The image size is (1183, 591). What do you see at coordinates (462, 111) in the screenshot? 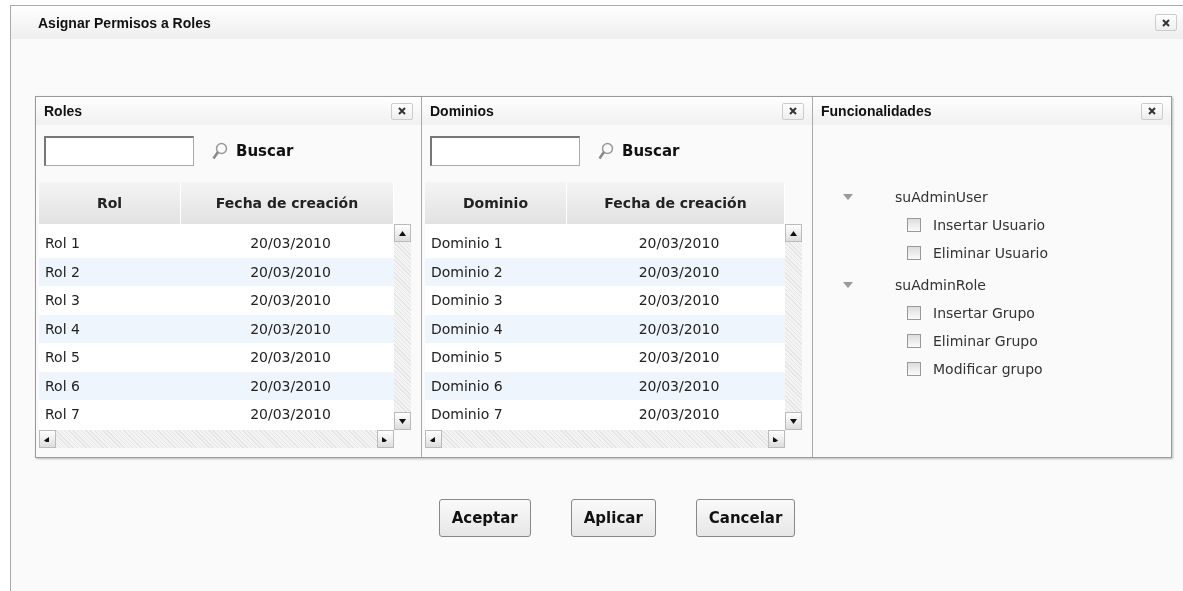
I see `panel-title: Dominios` at bounding box center [462, 111].